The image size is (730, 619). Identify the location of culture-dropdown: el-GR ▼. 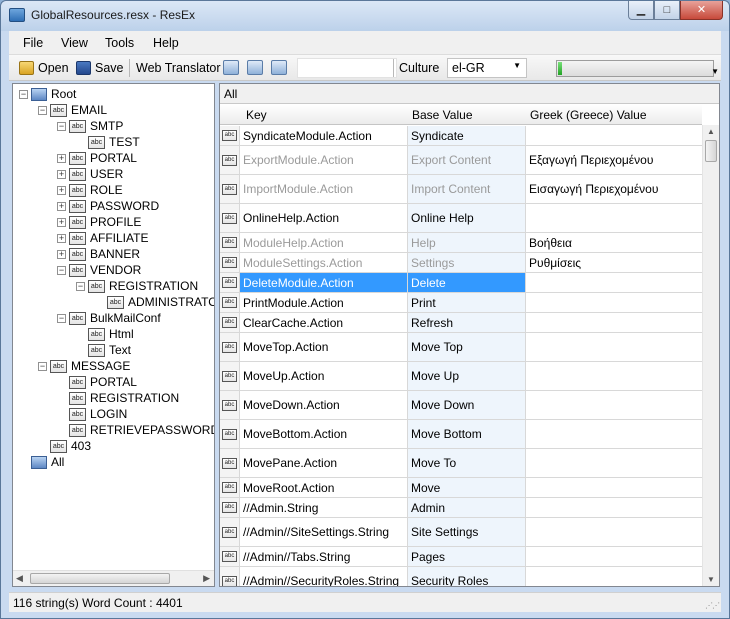
(487, 68).